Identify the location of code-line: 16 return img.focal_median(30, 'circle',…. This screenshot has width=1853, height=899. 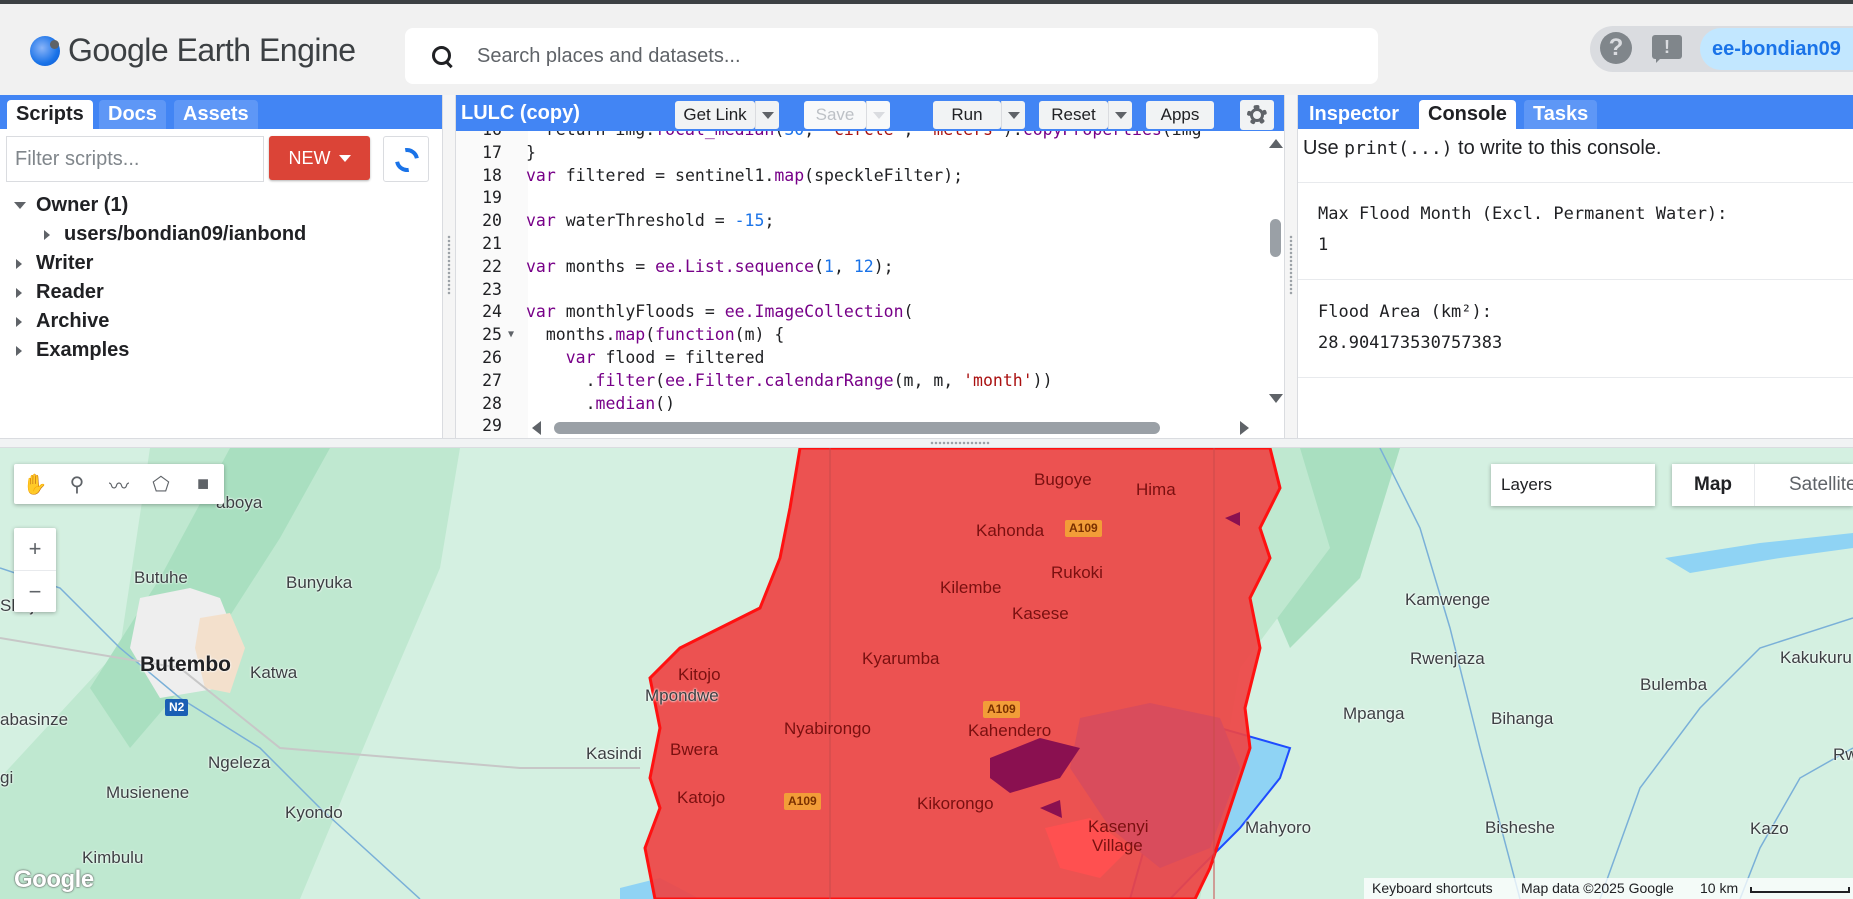
(829, 136).